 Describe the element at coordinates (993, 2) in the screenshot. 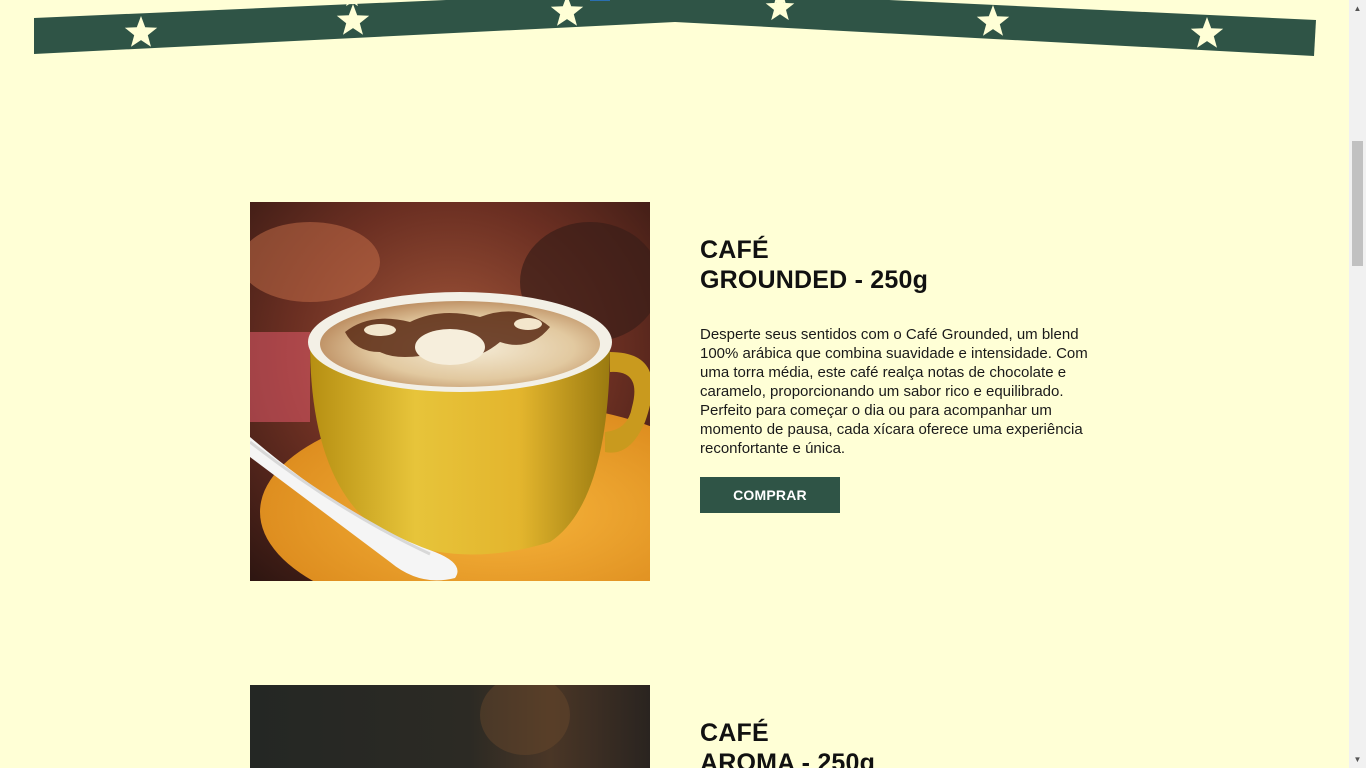

I see `star-icon` at that location.